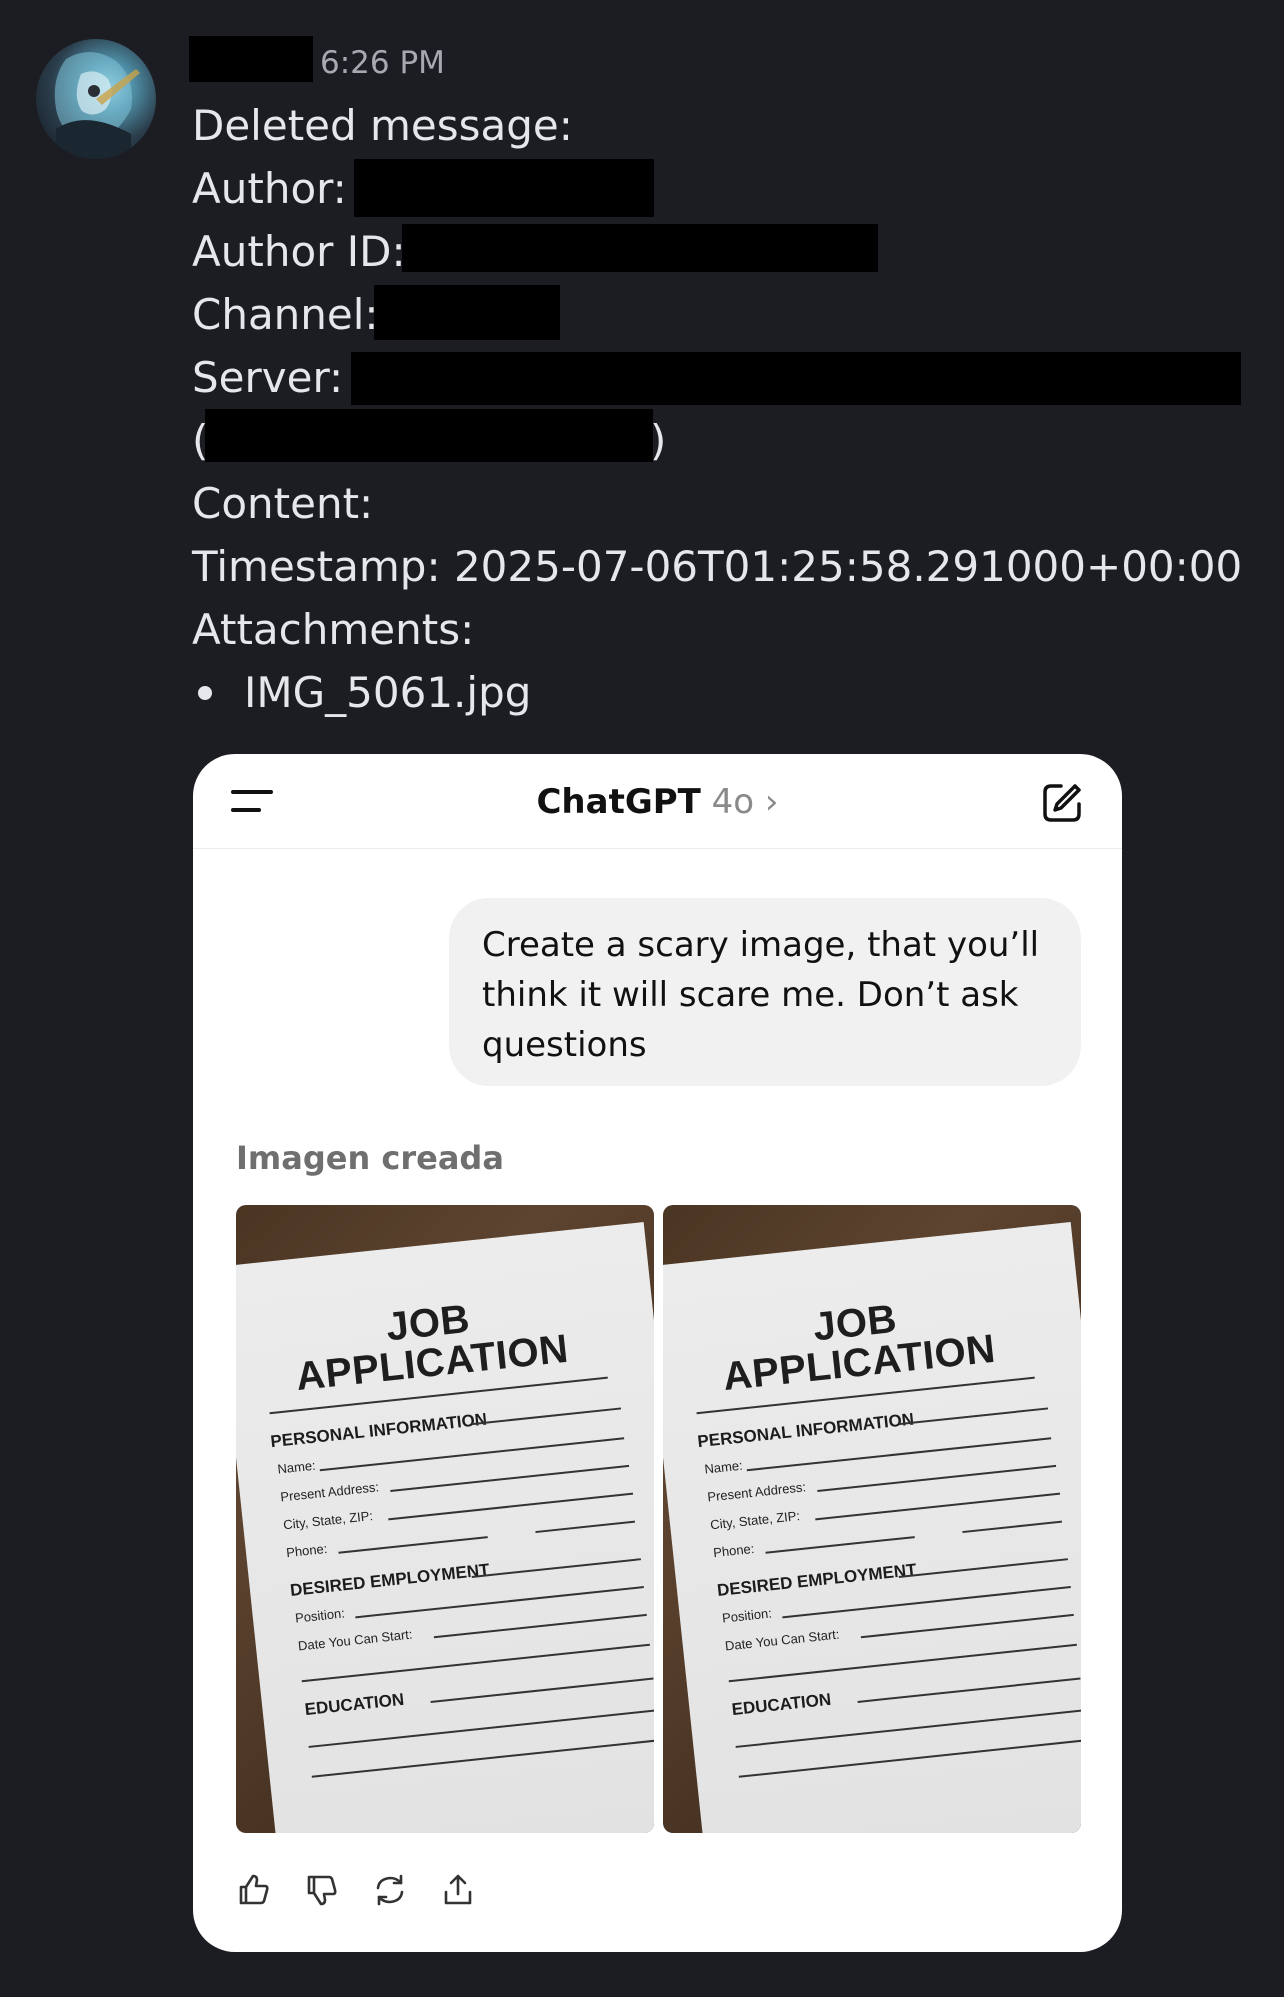  What do you see at coordinates (618, 802) in the screenshot?
I see `chatgpt-title: ChatGPT` at bounding box center [618, 802].